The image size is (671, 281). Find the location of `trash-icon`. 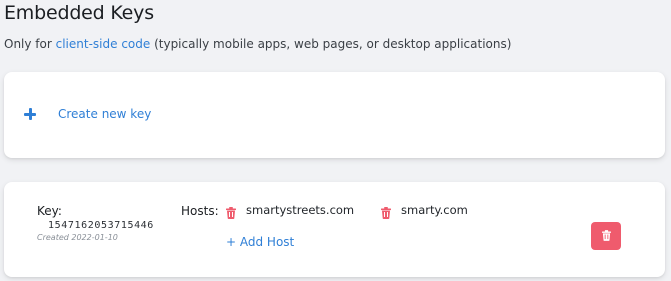

trash-icon is located at coordinates (606, 236).